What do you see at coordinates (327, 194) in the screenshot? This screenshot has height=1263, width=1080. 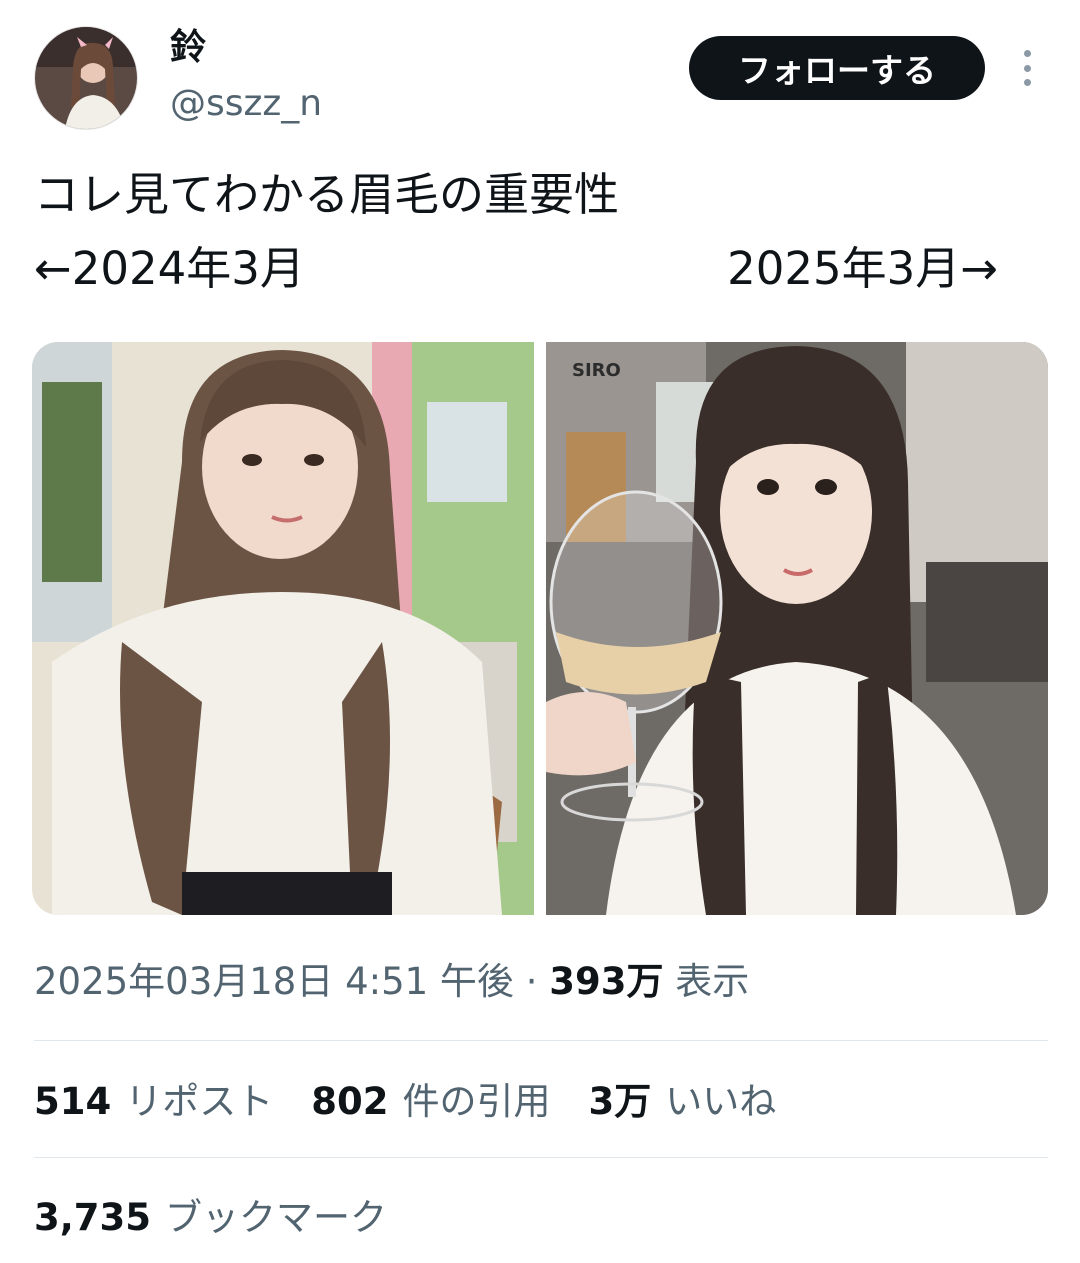 I see `post-text-line: コレ見てわかる眉毛の重要性` at bounding box center [327, 194].